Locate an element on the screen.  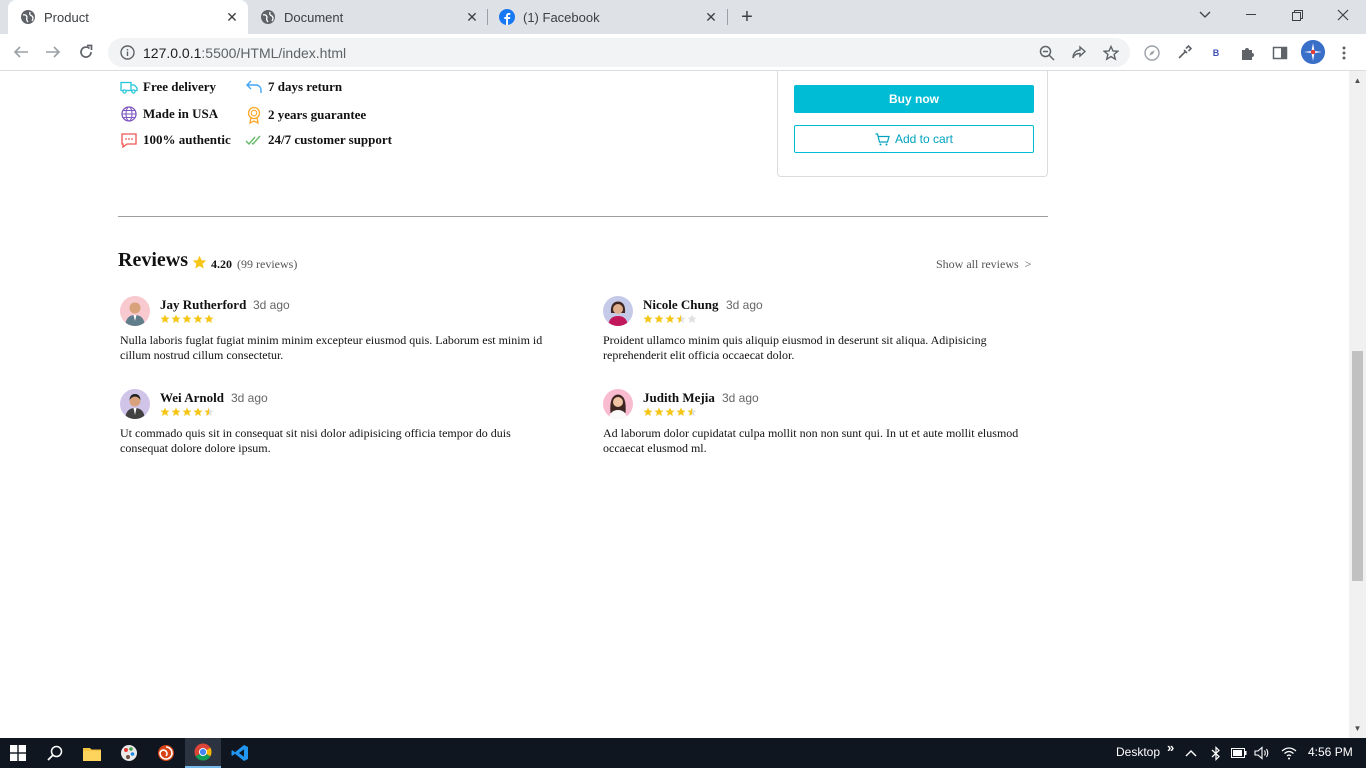
restore-button is located at coordinates (1297, 15).